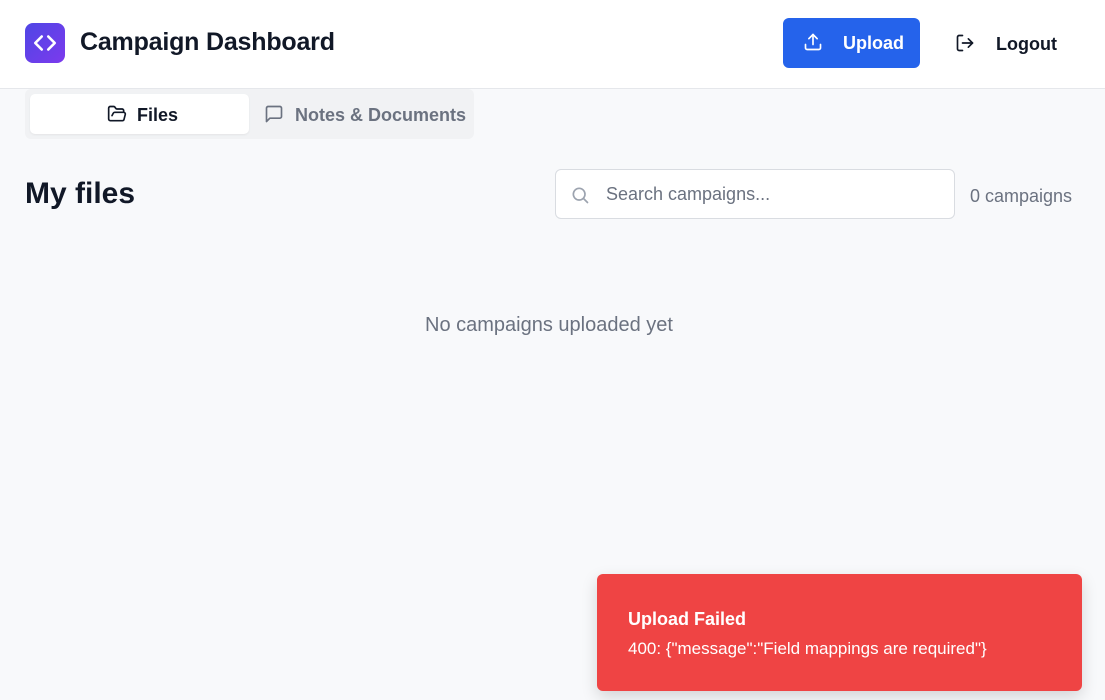  I want to click on app-title: Campaign Dashboard, so click(207, 42).